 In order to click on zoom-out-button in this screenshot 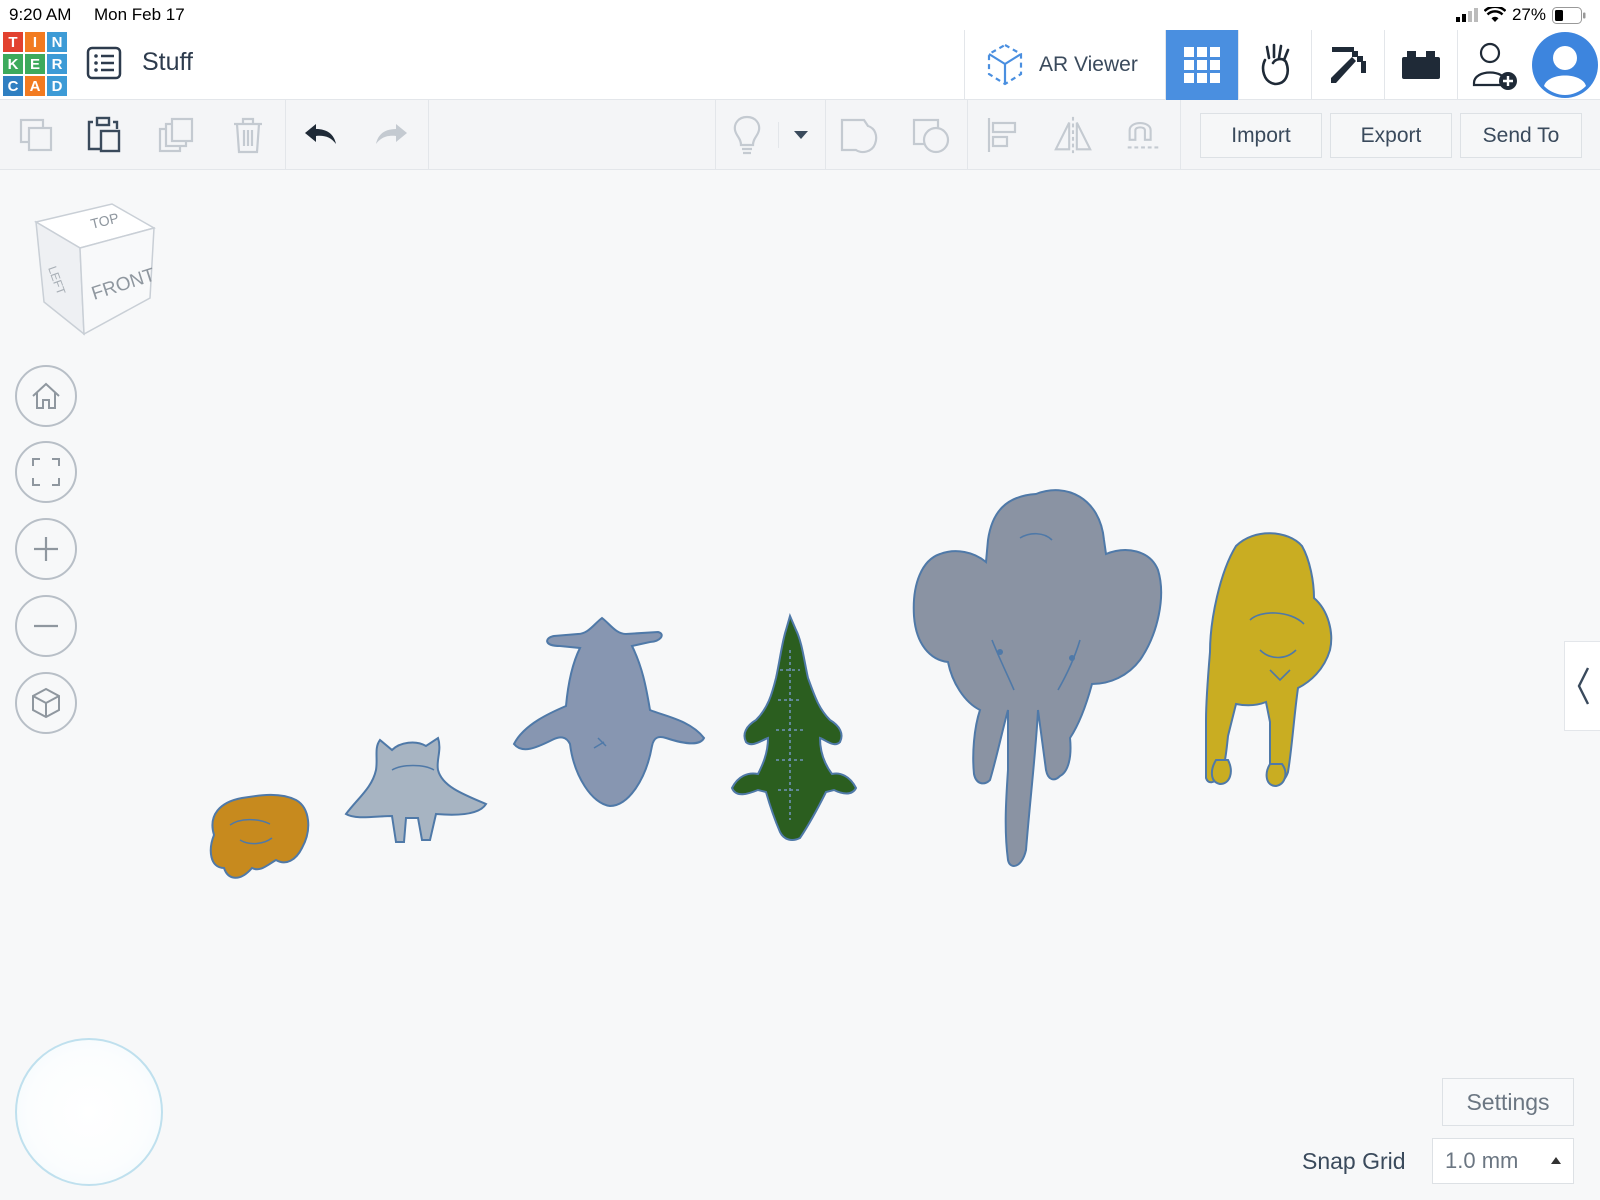, I will do `click(46, 626)`.